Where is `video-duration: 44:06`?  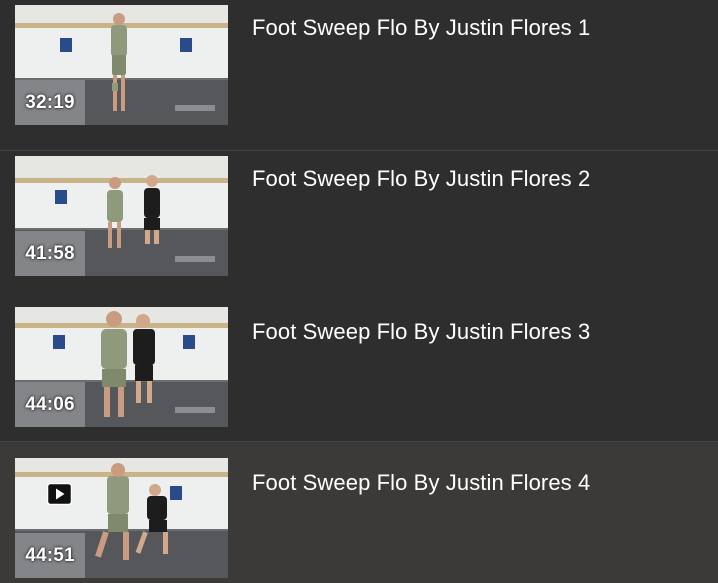
video-duration: 44:06 is located at coordinates (50, 404).